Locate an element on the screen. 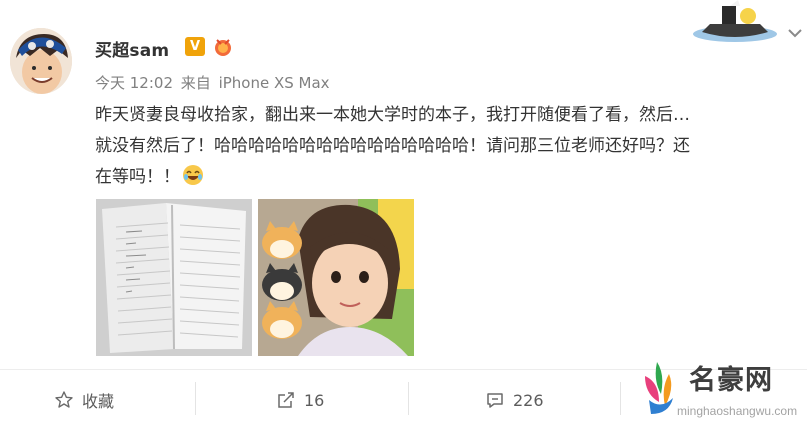  source-prefix: 来自 is located at coordinates (195, 83).